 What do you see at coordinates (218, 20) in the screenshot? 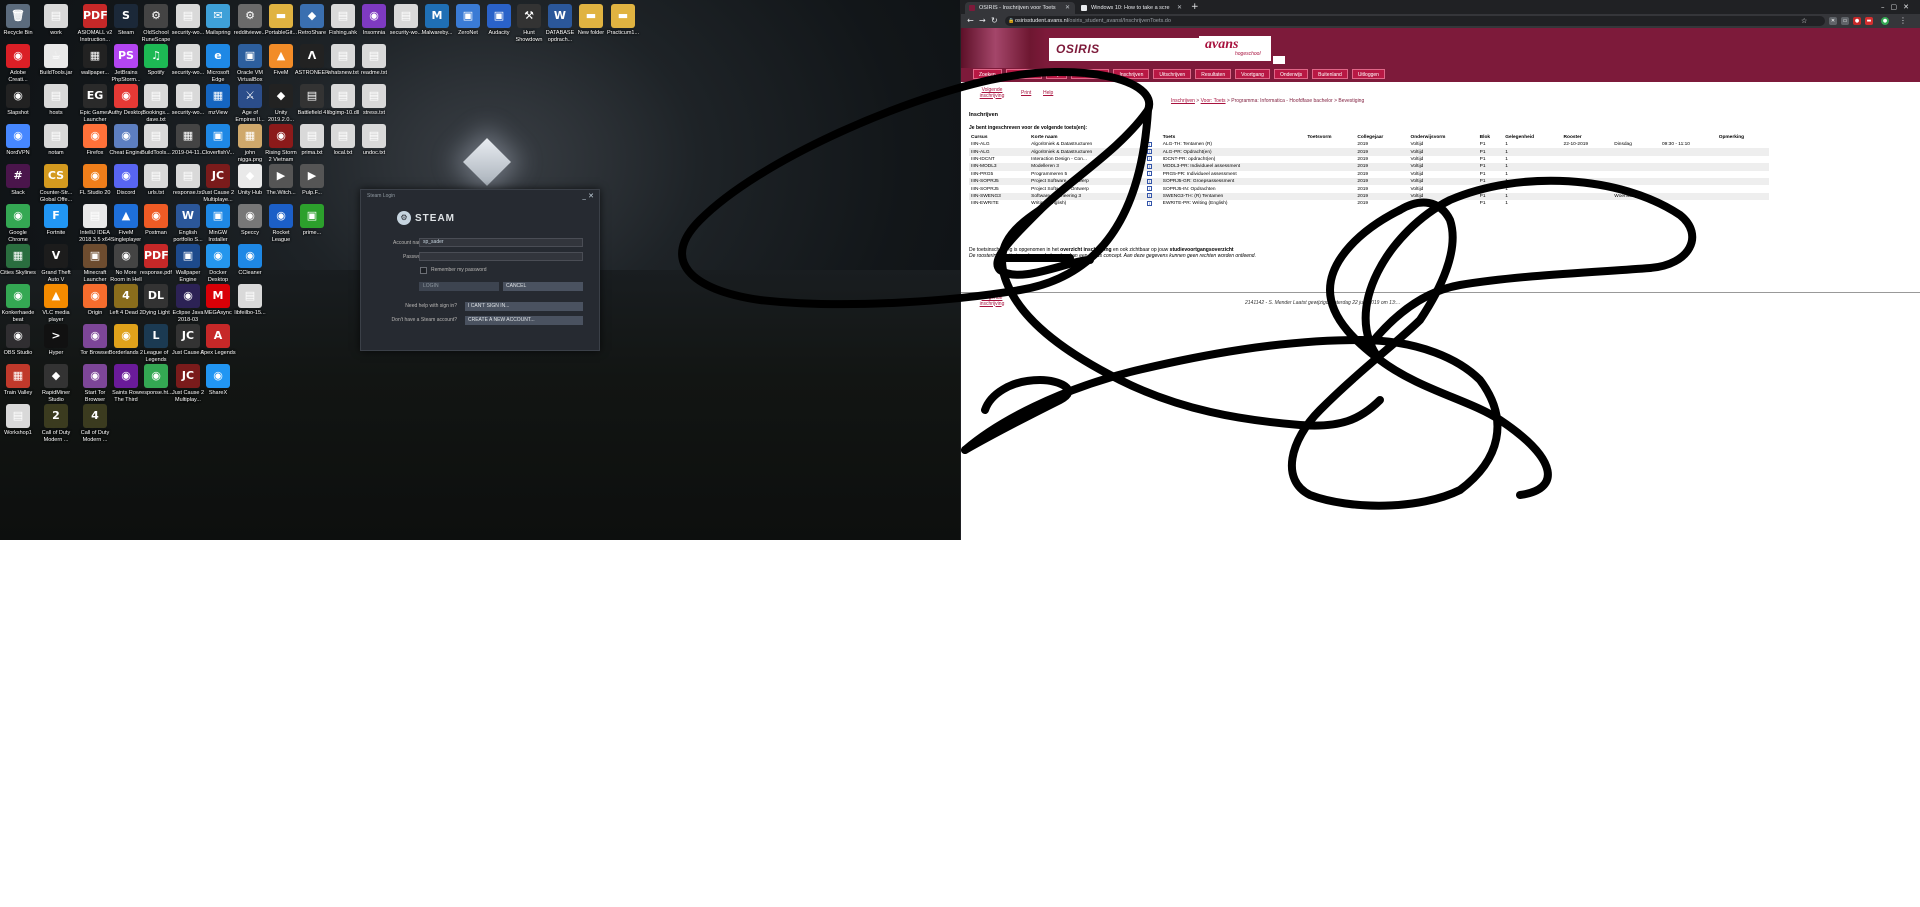
I see `desktop-icon: ✉ Mailspring` at bounding box center [218, 20].